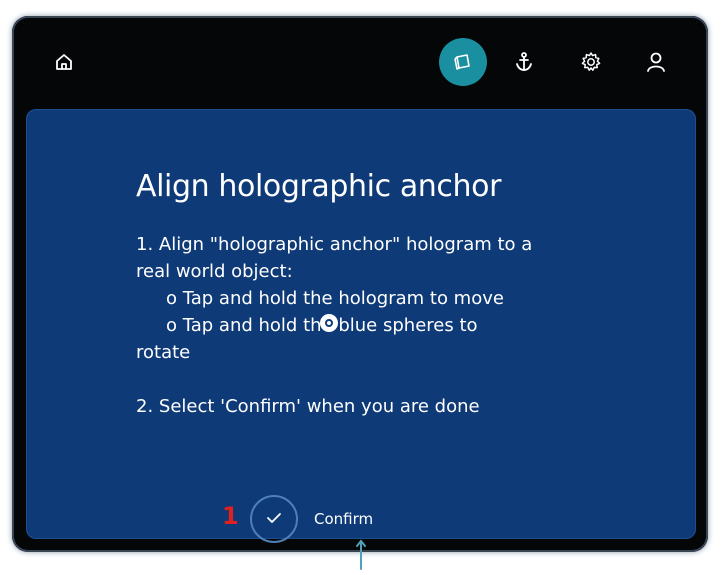  I want to click on instruction-bullet-move: o Tap and hold the hologram to move, so click(335, 298).